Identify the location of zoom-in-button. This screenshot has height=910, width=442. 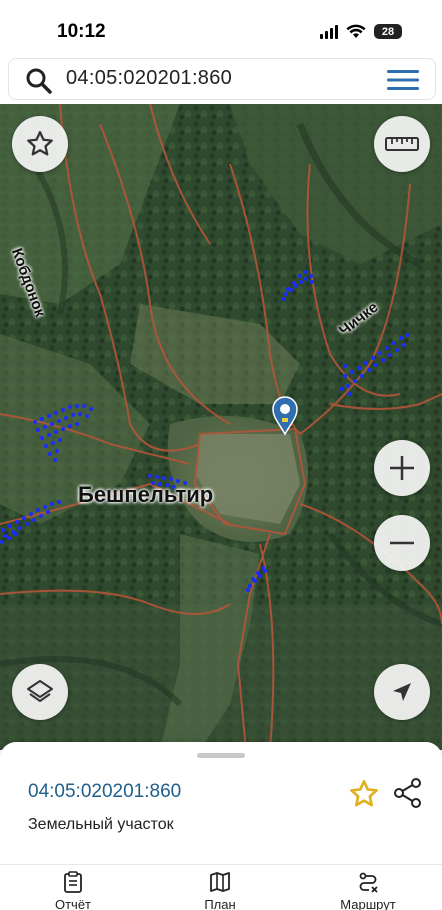
(402, 468).